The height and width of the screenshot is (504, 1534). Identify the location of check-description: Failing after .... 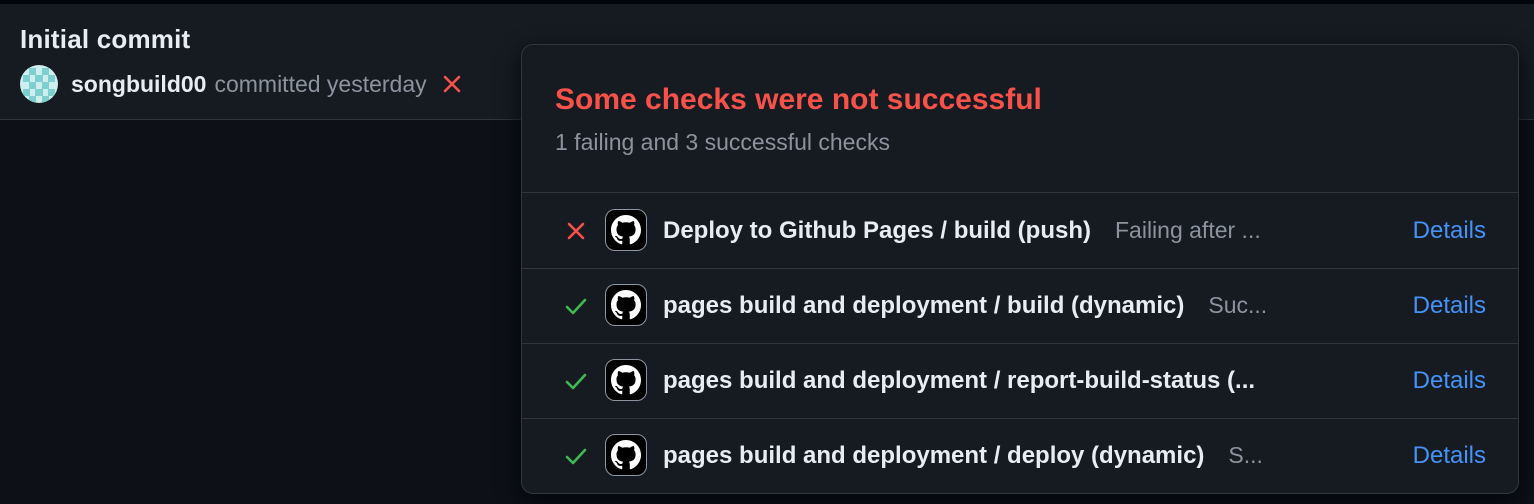
(1188, 230).